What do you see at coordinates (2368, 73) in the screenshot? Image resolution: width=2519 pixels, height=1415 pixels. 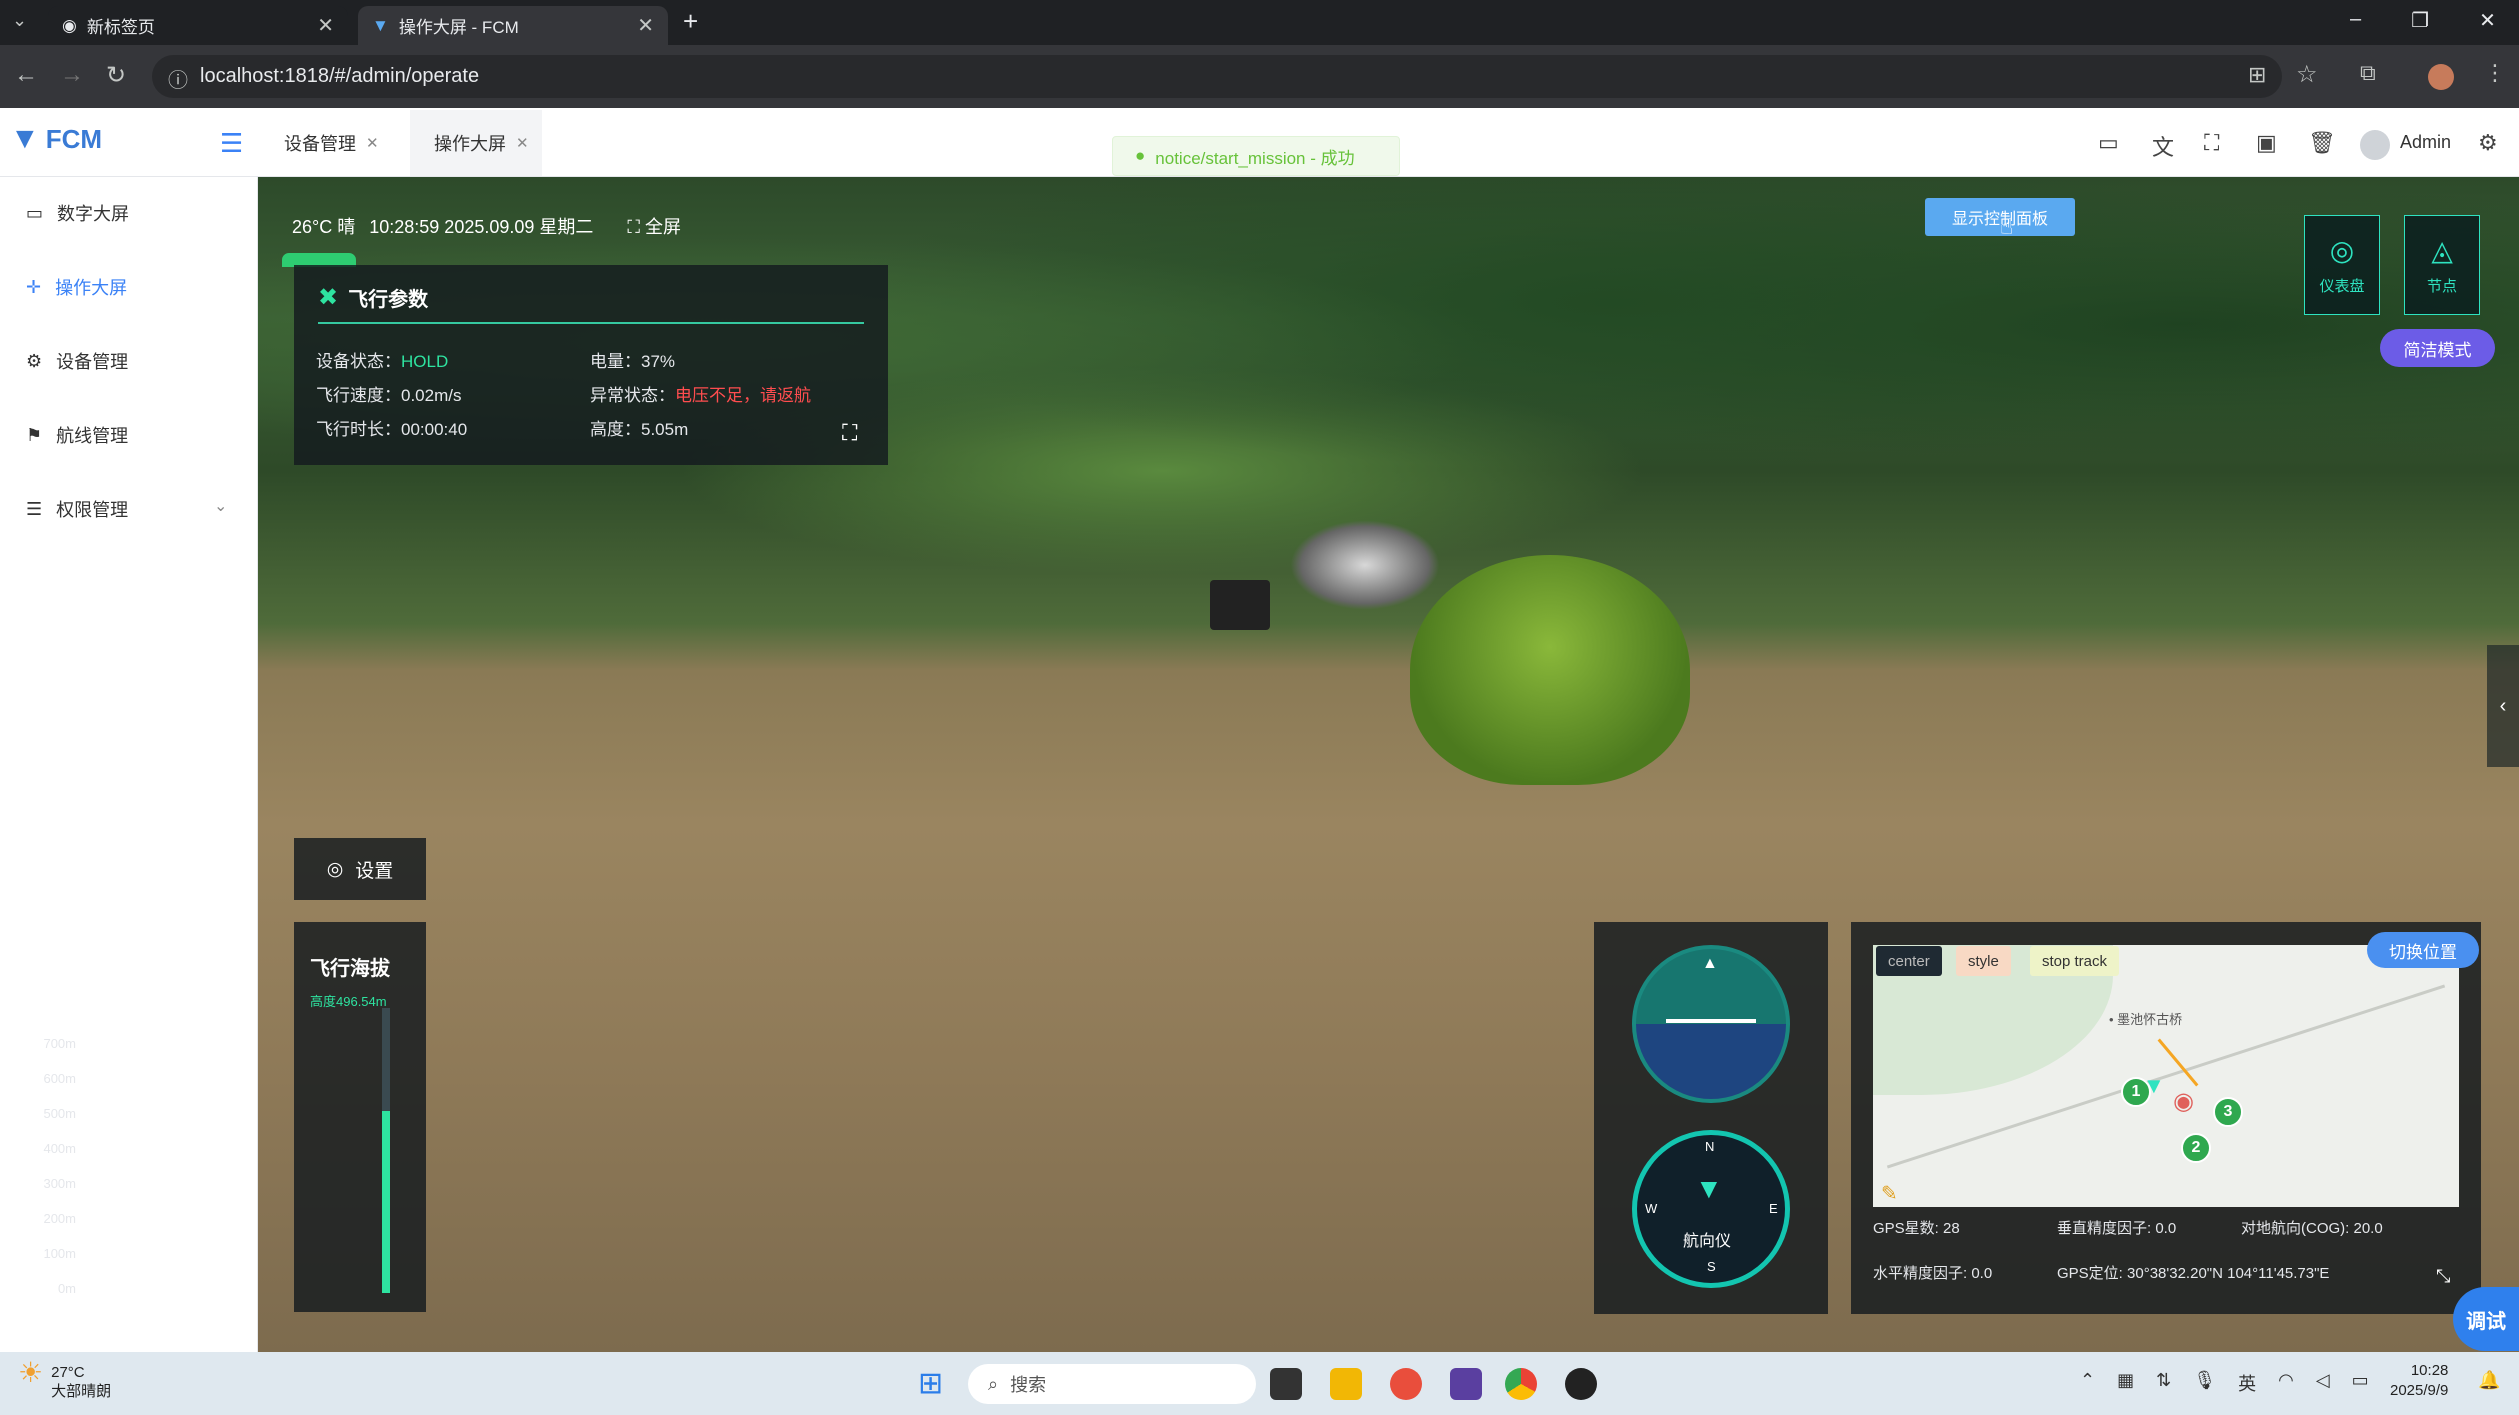 I see `extensions-icon: ⧉` at bounding box center [2368, 73].